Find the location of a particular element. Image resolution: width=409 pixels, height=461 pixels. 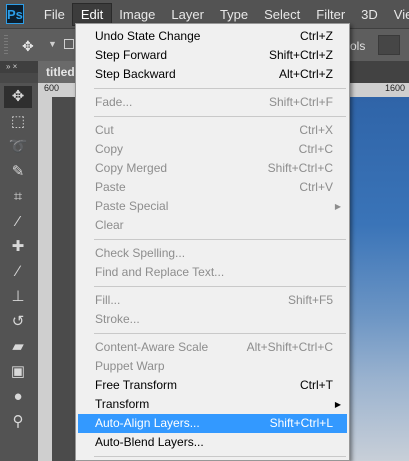

menu-item-transform: Transform ▶ is located at coordinates (212, 404).